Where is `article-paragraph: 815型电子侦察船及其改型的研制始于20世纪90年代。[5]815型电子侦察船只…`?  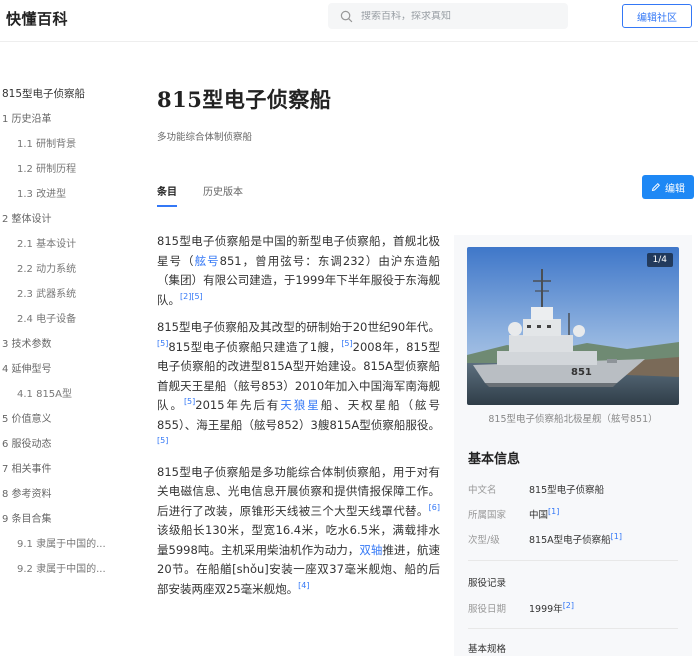
article-paragraph: 815型电子侦察船及其改型的研制始于20世纪90年代。[5]815型电子侦察船只… is located at coordinates (298, 386).